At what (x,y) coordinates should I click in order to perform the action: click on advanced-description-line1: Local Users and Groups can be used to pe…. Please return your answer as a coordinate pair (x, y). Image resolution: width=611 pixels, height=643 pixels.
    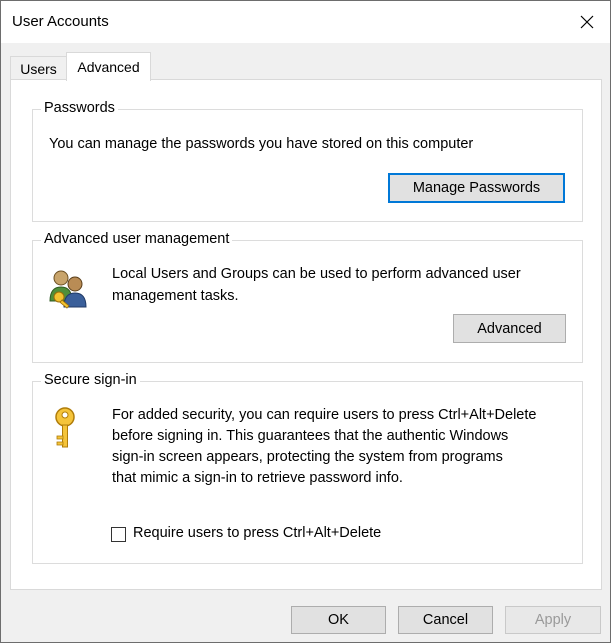
    Looking at the image, I should click on (316, 274).